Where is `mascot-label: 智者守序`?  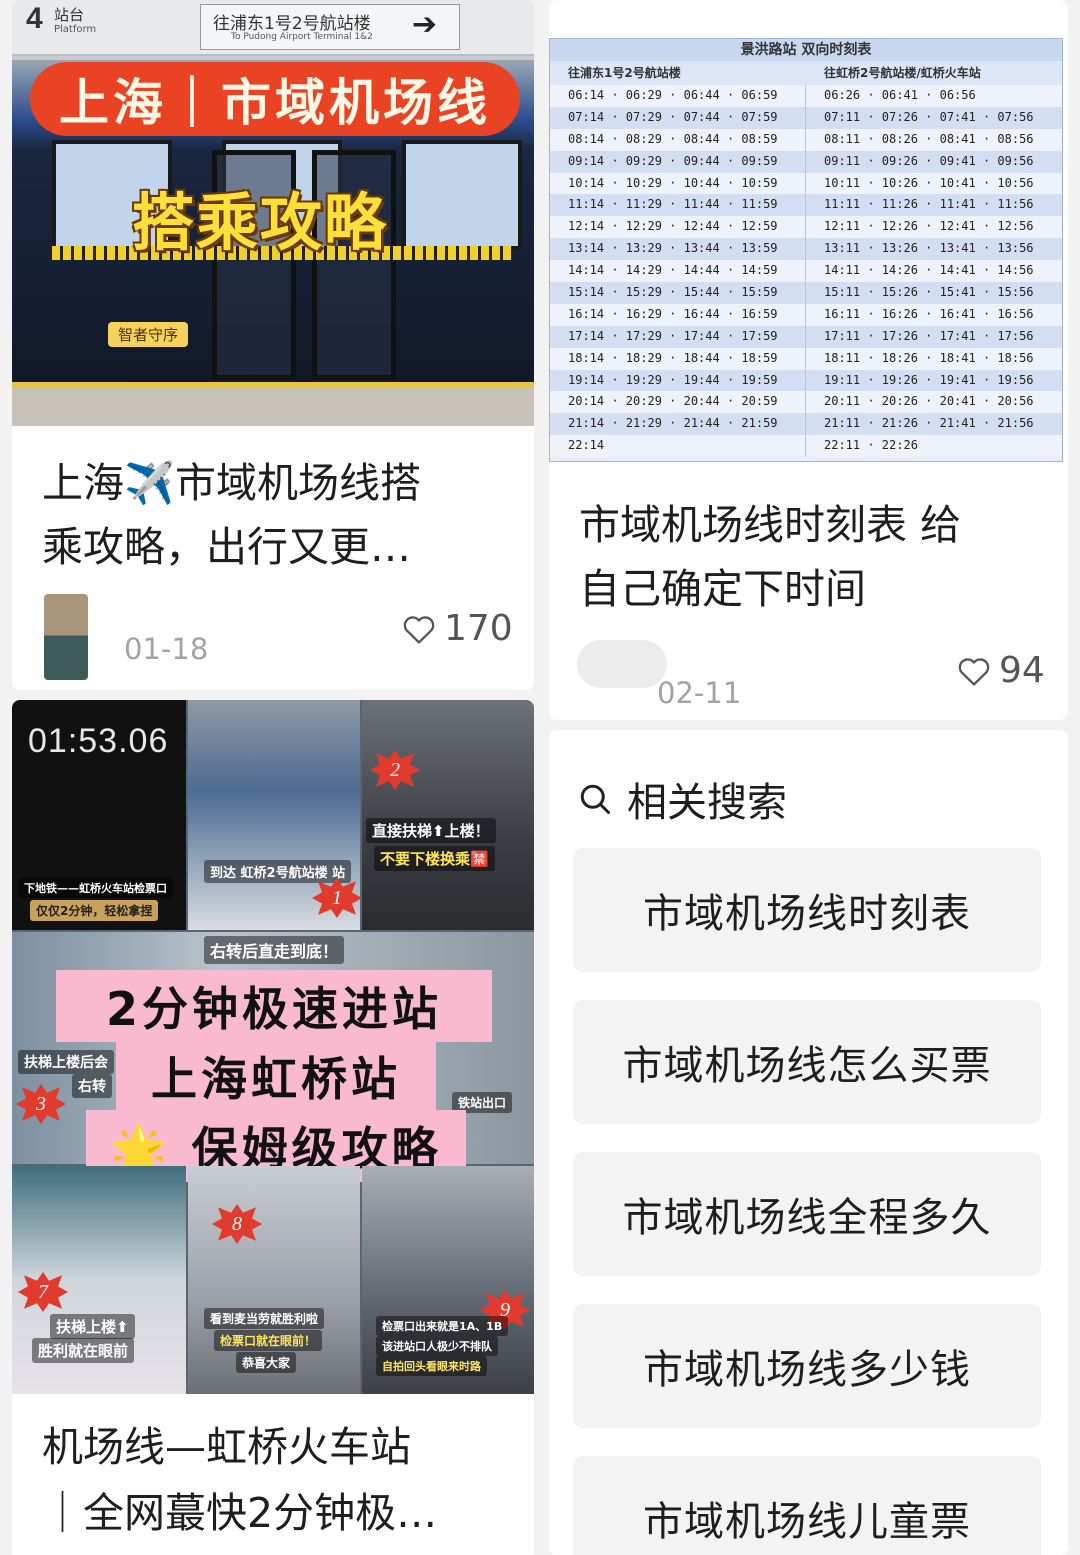
mascot-label: 智者守序 is located at coordinates (148, 334).